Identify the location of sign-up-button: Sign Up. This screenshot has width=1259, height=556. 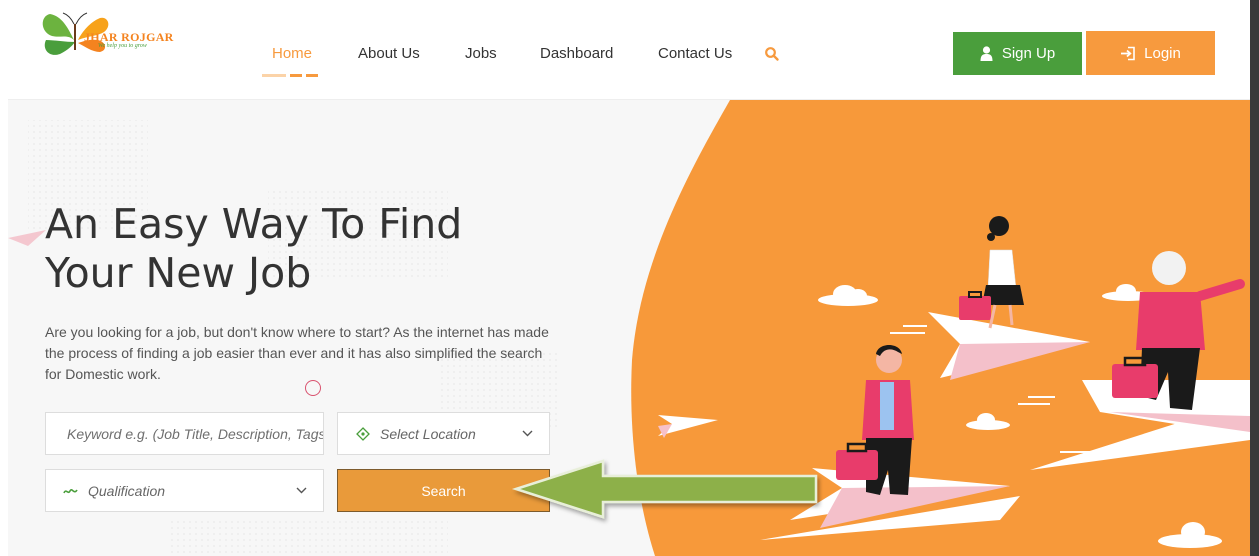
(1017, 53).